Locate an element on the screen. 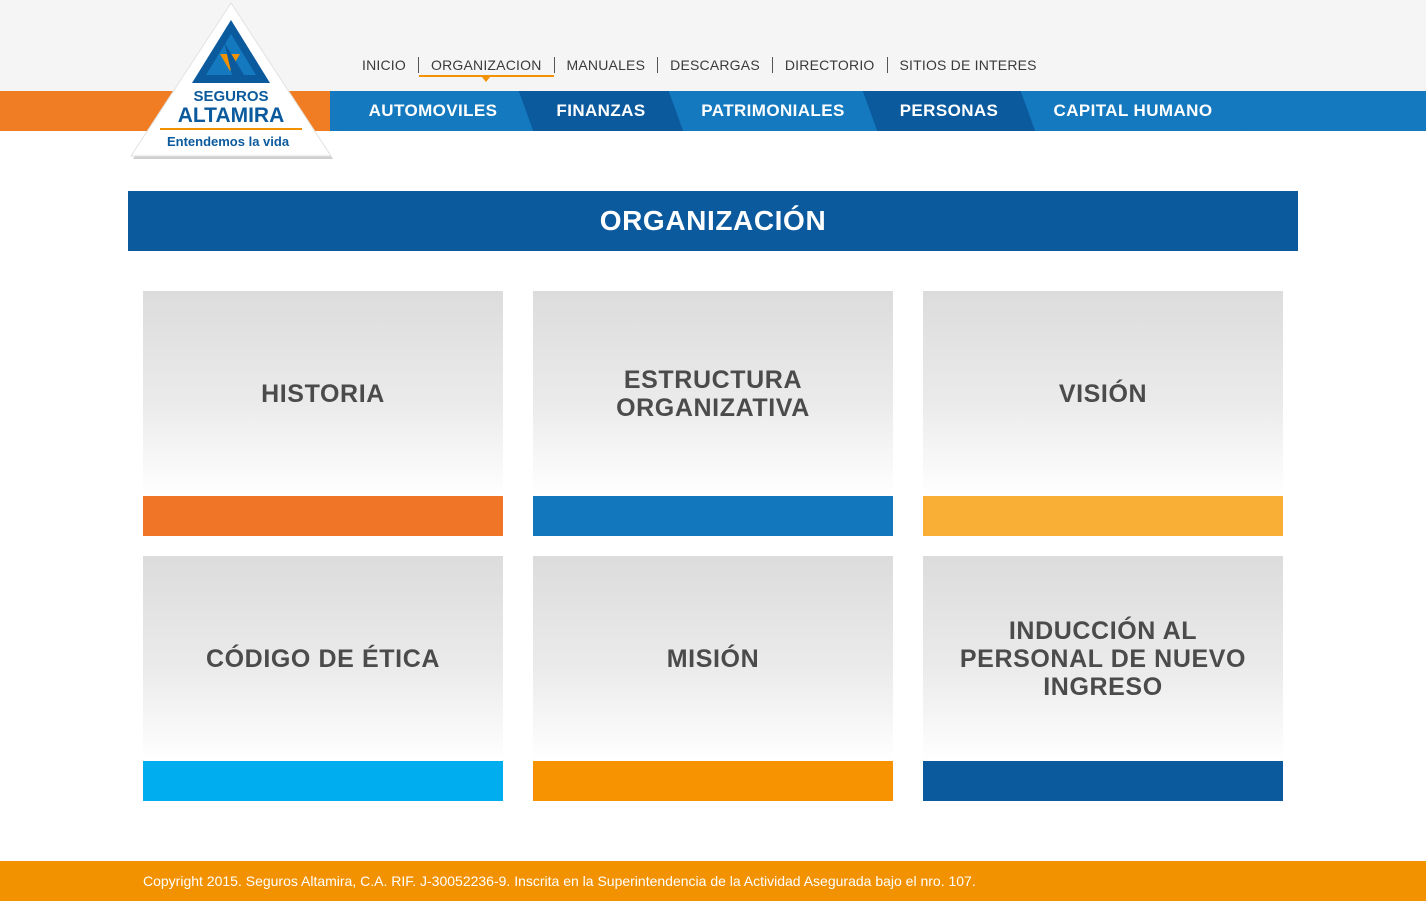  card-label: ESTRUCTURA ORGANIZATIVA is located at coordinates (713, 393).